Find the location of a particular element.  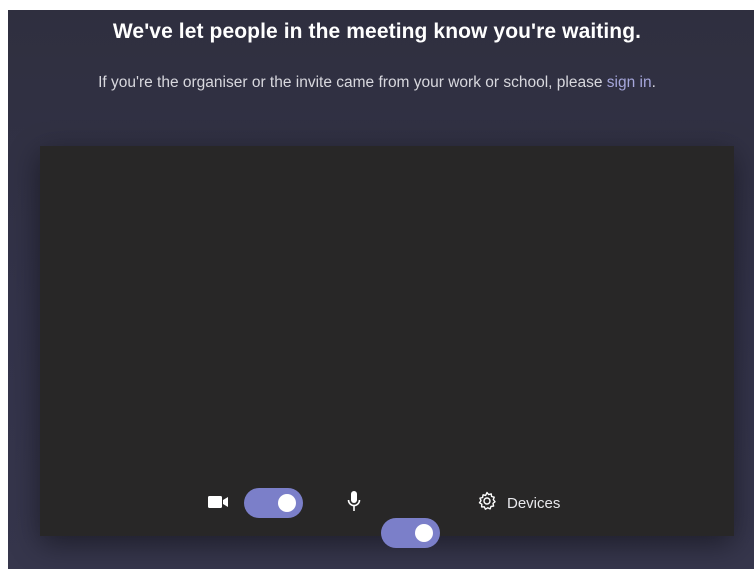

camera-toggle is located at coordinates (273, 503).